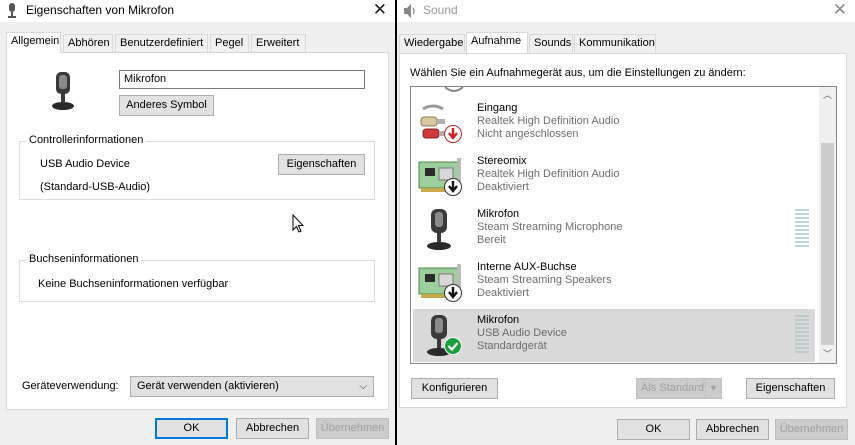 The width and height of the screenshot is (855, 445). I want to click on device-description: Steam Streaming Speakers, so click(544, 280).